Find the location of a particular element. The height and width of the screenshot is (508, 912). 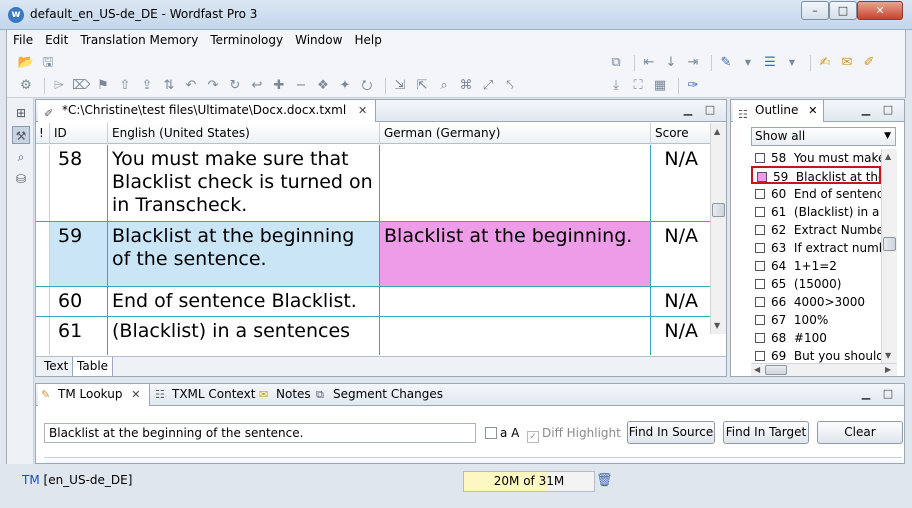

column-header-target: German (Germany) is located at coordinates (515, 133).